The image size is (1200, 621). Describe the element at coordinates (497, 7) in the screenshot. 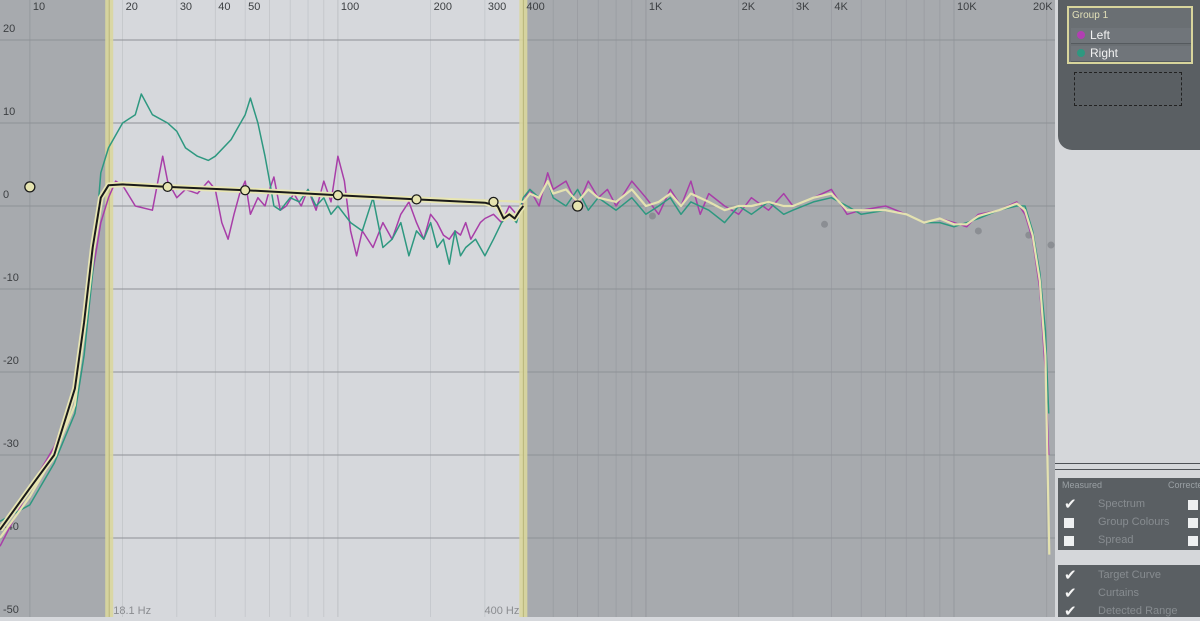

I see `x-tick-label: 300` at that location.